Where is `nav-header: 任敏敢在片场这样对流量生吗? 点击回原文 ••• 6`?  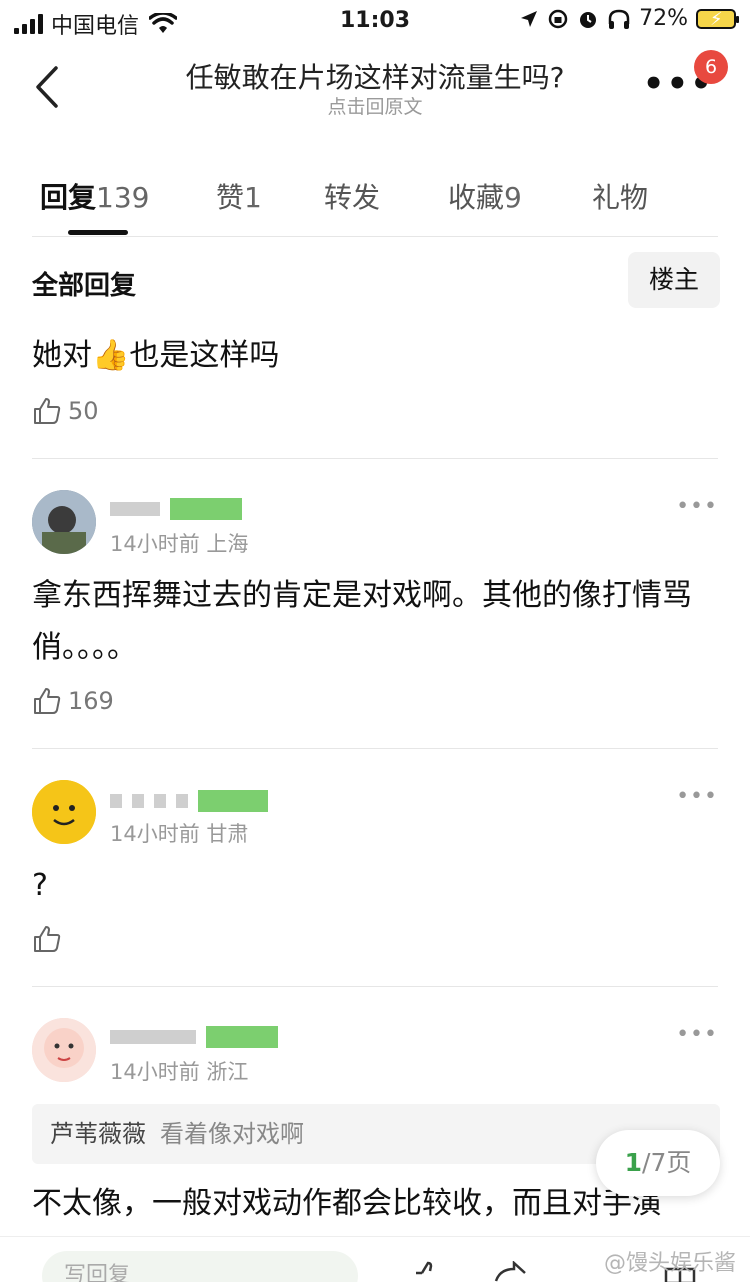 nav-header: 任敏敢在片场这样对流量生吗? 点击回原文 ••• 6 is located at coordinates (375, 89).